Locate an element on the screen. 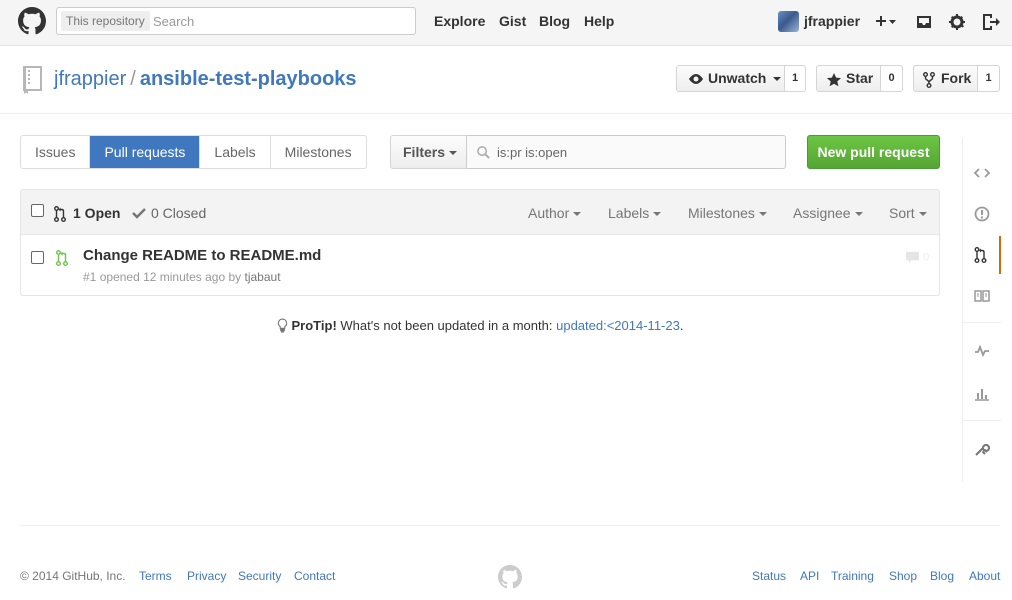 The image size is (1012, 600). row-checkbox is located at coordinates (37, 257).